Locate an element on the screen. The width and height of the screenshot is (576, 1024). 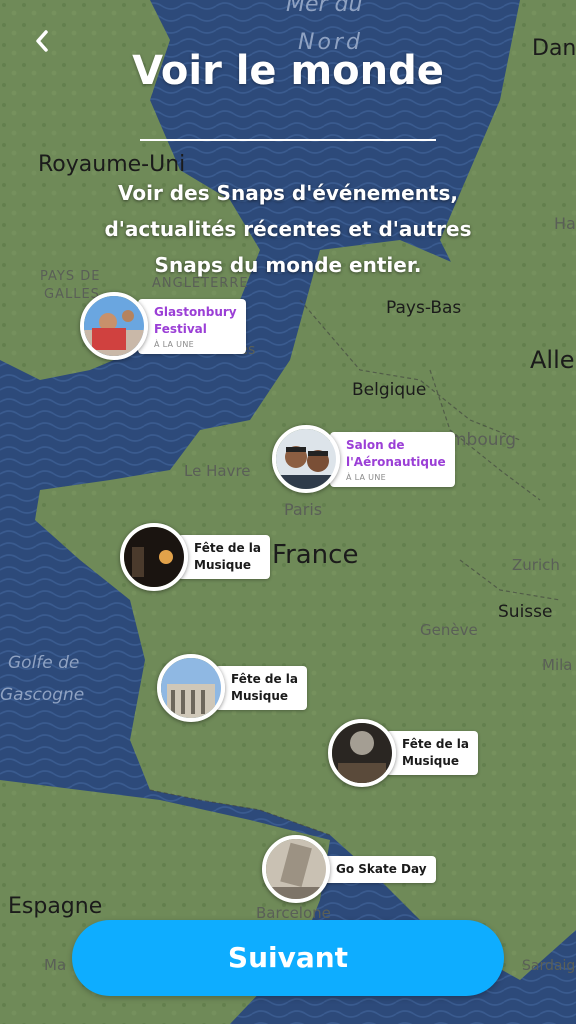
map-pin-salon-aeronautique: Salon de l'Aéronautique À LA UNE is located at coordinates (363, 459).